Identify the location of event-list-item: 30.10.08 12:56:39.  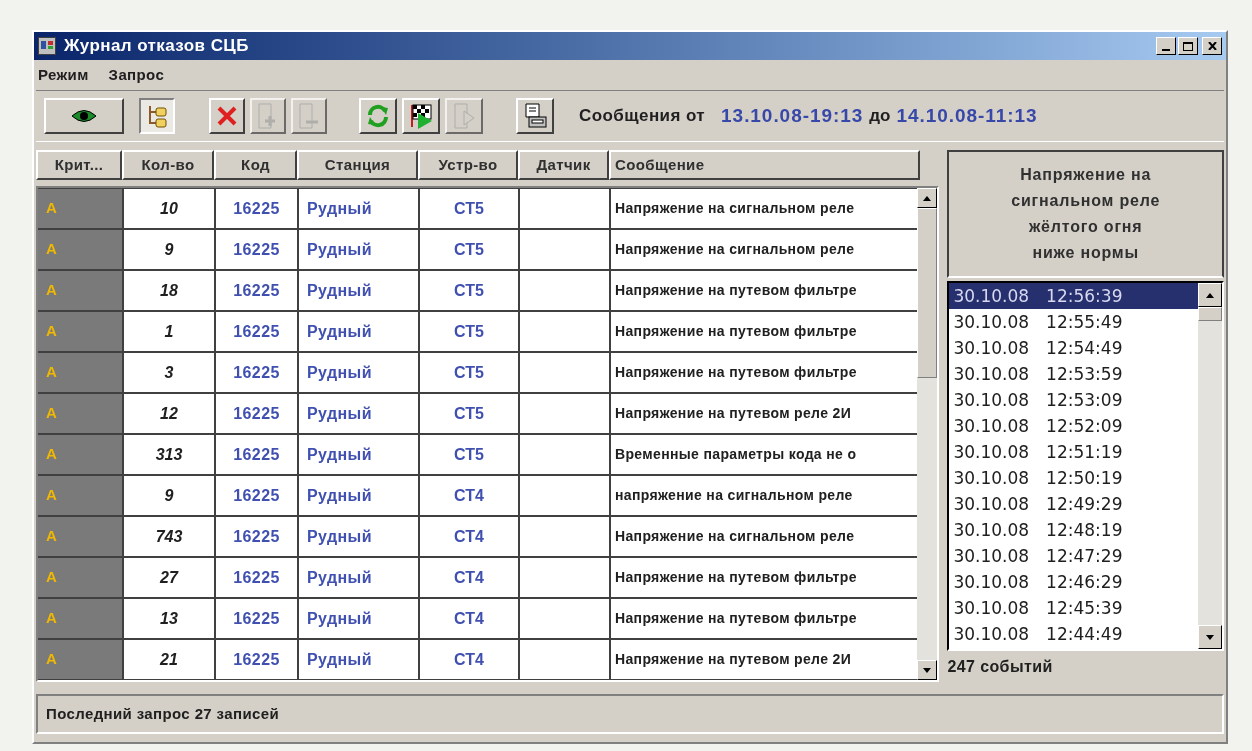
(1073, 296).